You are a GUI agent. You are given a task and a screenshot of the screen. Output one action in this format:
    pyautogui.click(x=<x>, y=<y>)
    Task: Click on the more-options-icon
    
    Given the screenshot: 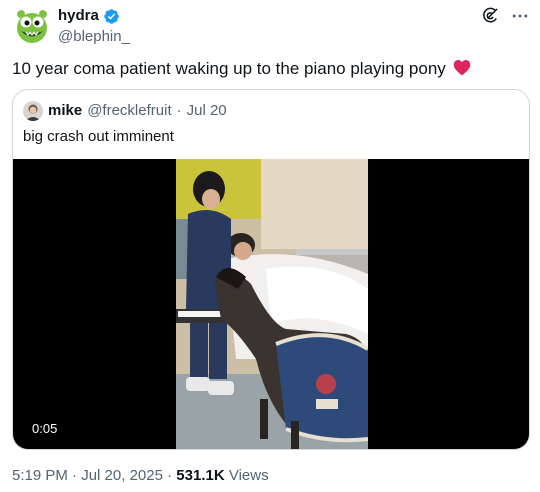 What is the action you would take?
    pyautogui.click(x=520, y=16)
    